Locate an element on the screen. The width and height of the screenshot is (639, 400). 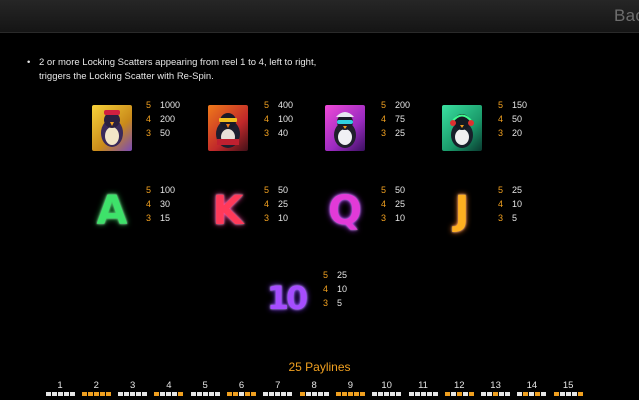
pay-row: 3 50 is located at coordinates (163, 133).